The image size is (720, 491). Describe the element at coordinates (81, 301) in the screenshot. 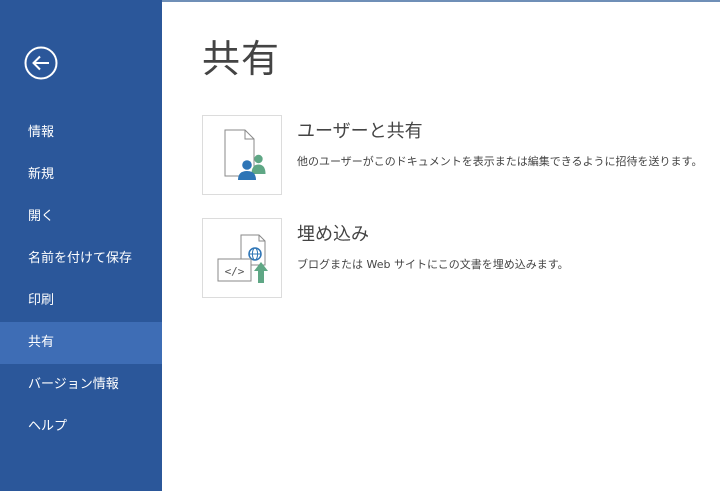

I see `nav-item-print: 印刷` at that location.